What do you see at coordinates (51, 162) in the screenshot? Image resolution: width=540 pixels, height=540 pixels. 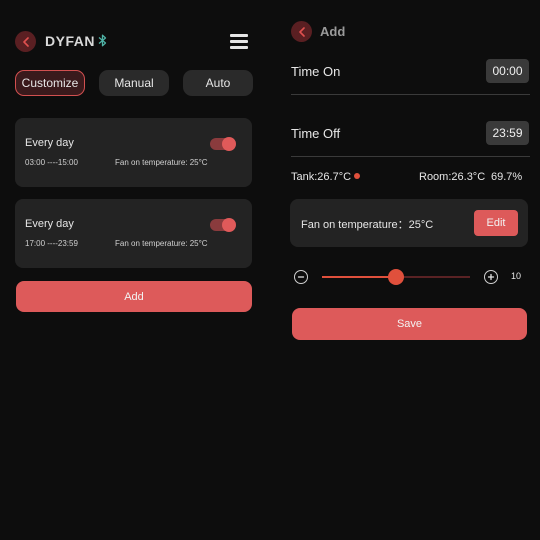 I see `schedule-time-range: 03:00 ----15:00` at bounding box center [51, 162].